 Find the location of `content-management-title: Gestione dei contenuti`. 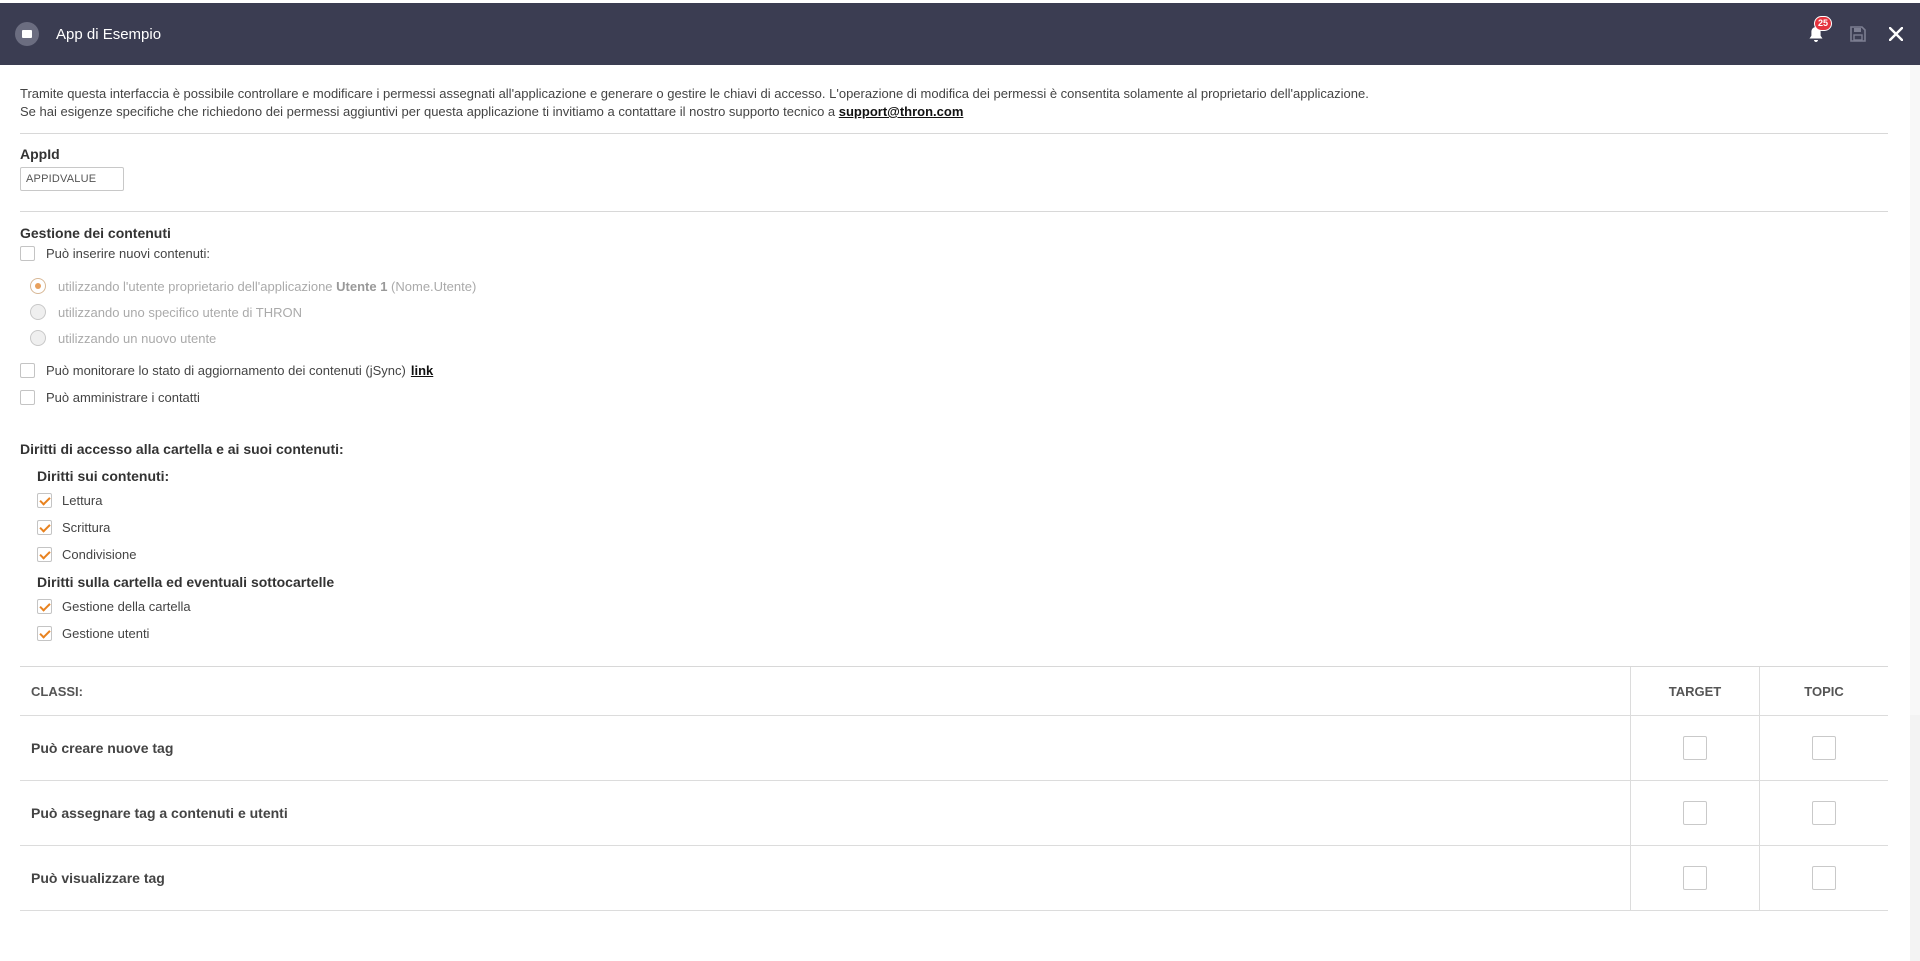

content-management-title: Gestione dei contenuti is located at coordinates (95, 233).